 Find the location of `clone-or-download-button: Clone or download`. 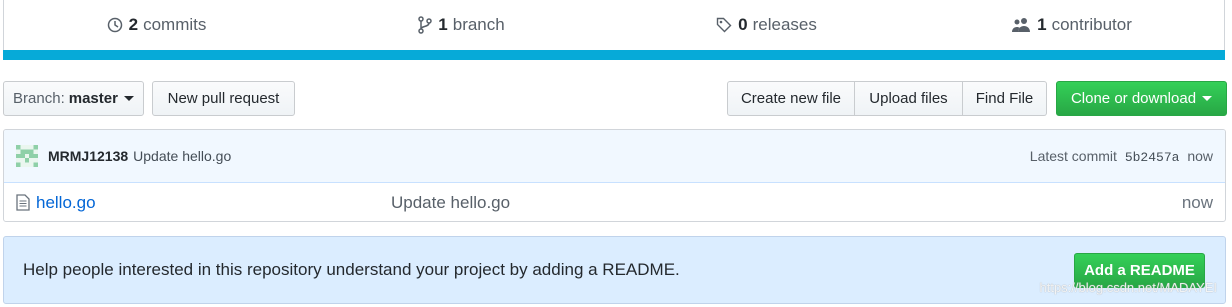

clone-or-download-button: Clone or download is located at coordinates (1141, 98).